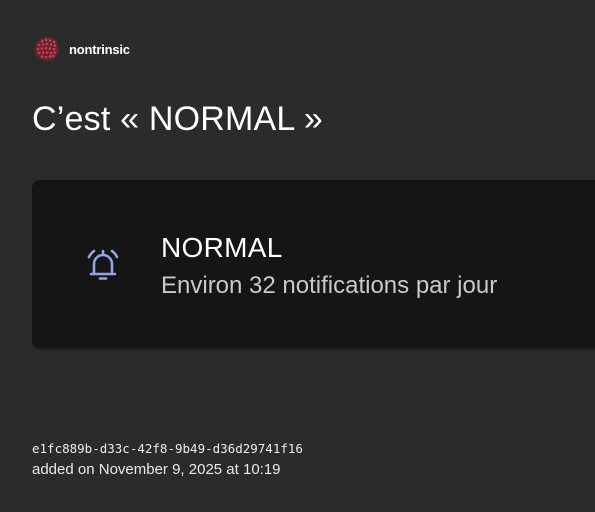 The image size is (595, 512). I want to click on notification-level: NORMAL, so click(222, 247).